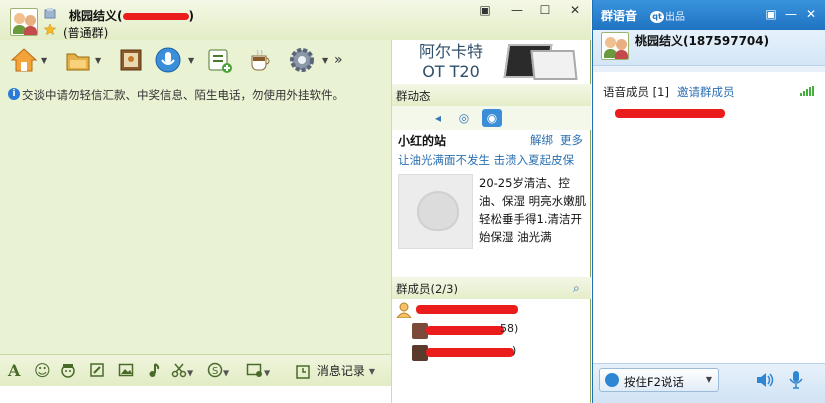  I want to click on owner-icon, so click(404, 310).